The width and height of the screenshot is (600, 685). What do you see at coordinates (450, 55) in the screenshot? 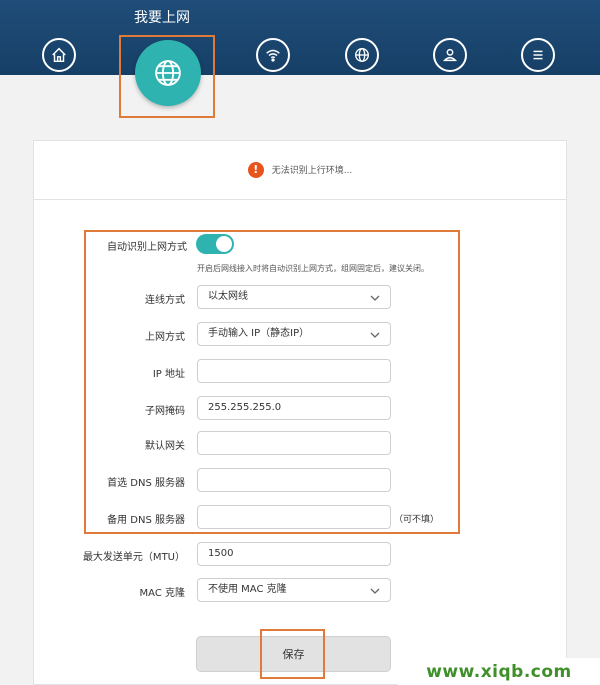
I see `user-icon` at bounding box center [450, 55].